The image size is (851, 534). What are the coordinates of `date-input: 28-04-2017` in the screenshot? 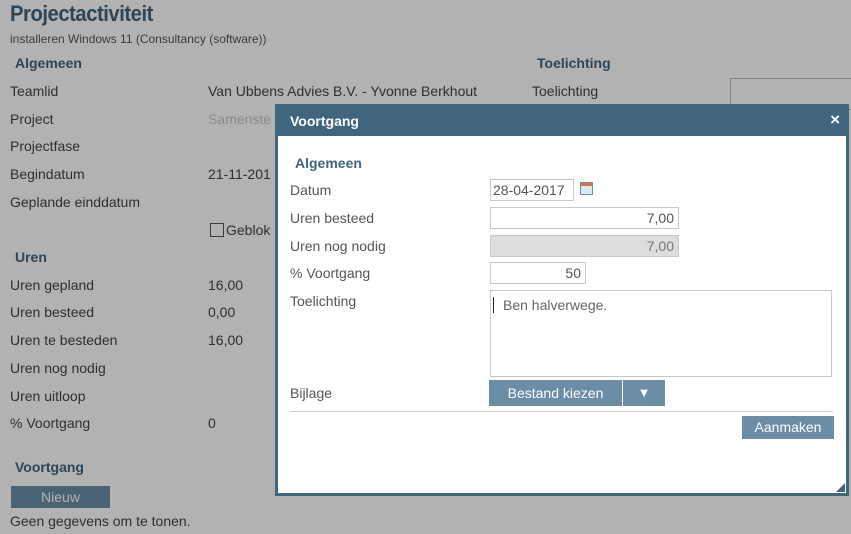 It's located at (532, 190).